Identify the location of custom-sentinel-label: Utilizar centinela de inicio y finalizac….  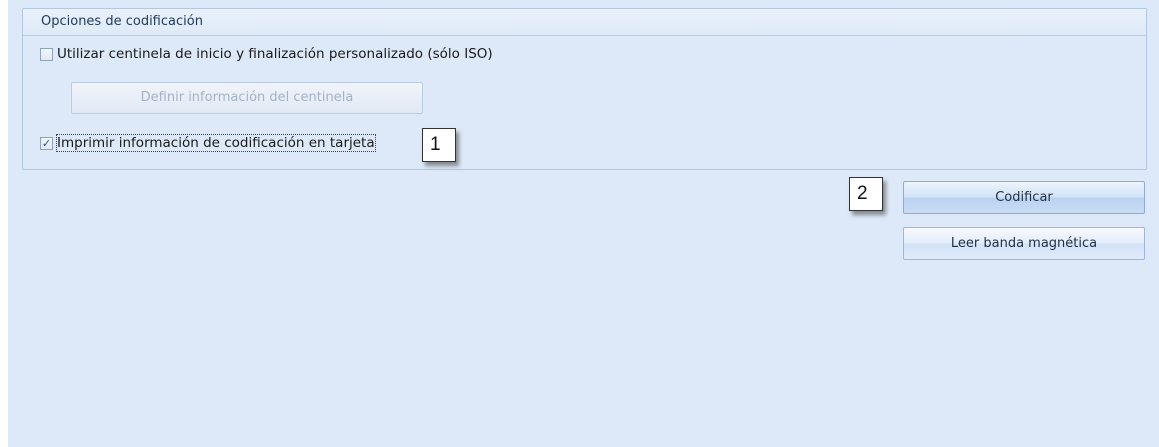
(275, 54).